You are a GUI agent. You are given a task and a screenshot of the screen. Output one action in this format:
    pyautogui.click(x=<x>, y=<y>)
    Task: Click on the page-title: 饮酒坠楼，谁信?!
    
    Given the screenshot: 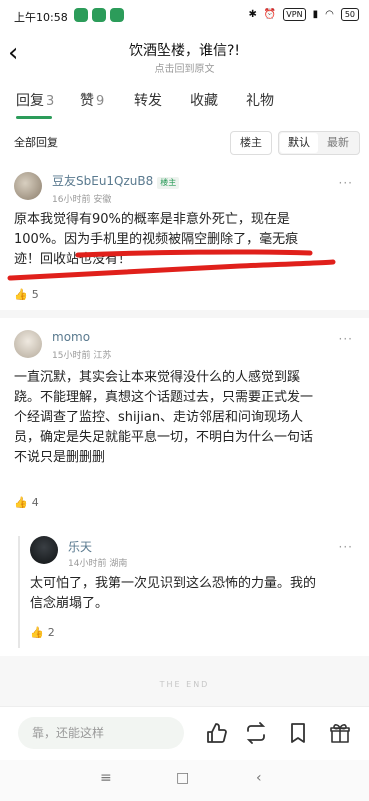 What is the action you would take?
    pyautogui.click(x=184, y=51)
    